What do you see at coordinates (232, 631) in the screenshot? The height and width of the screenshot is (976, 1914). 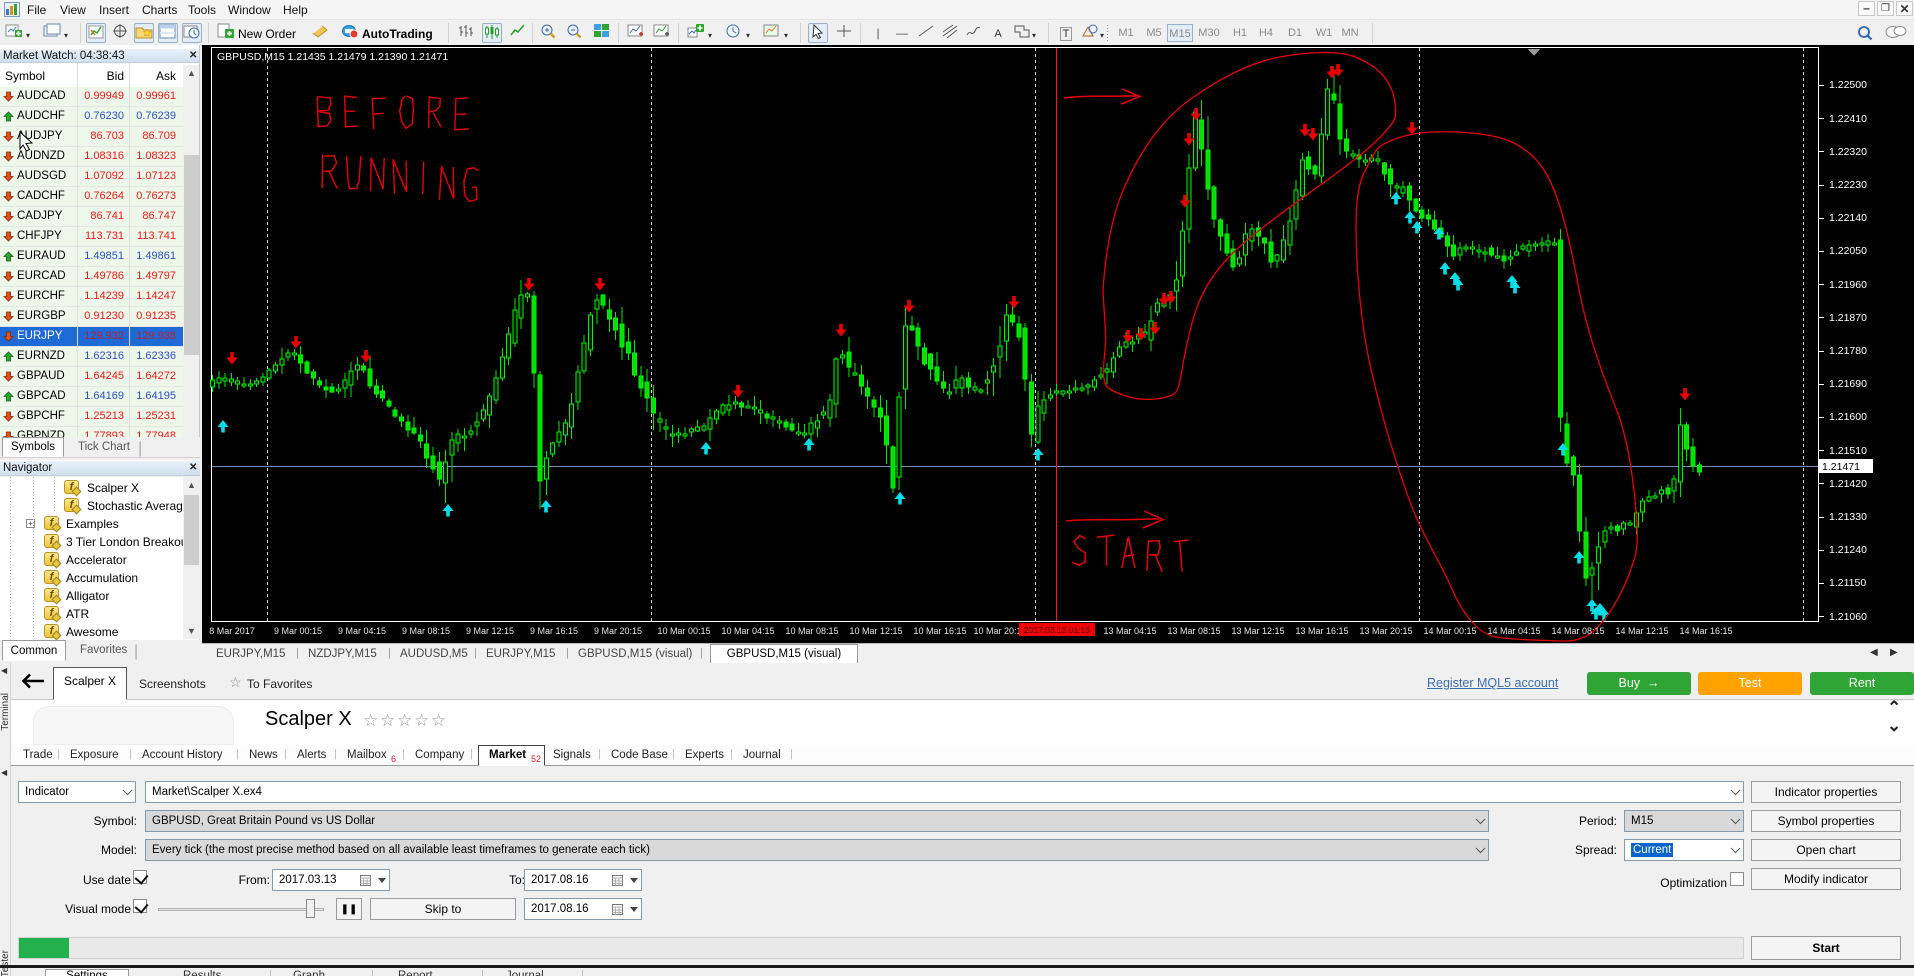 I see `svg-text: 8 Mar 2017` at bounding box center [232, 631].